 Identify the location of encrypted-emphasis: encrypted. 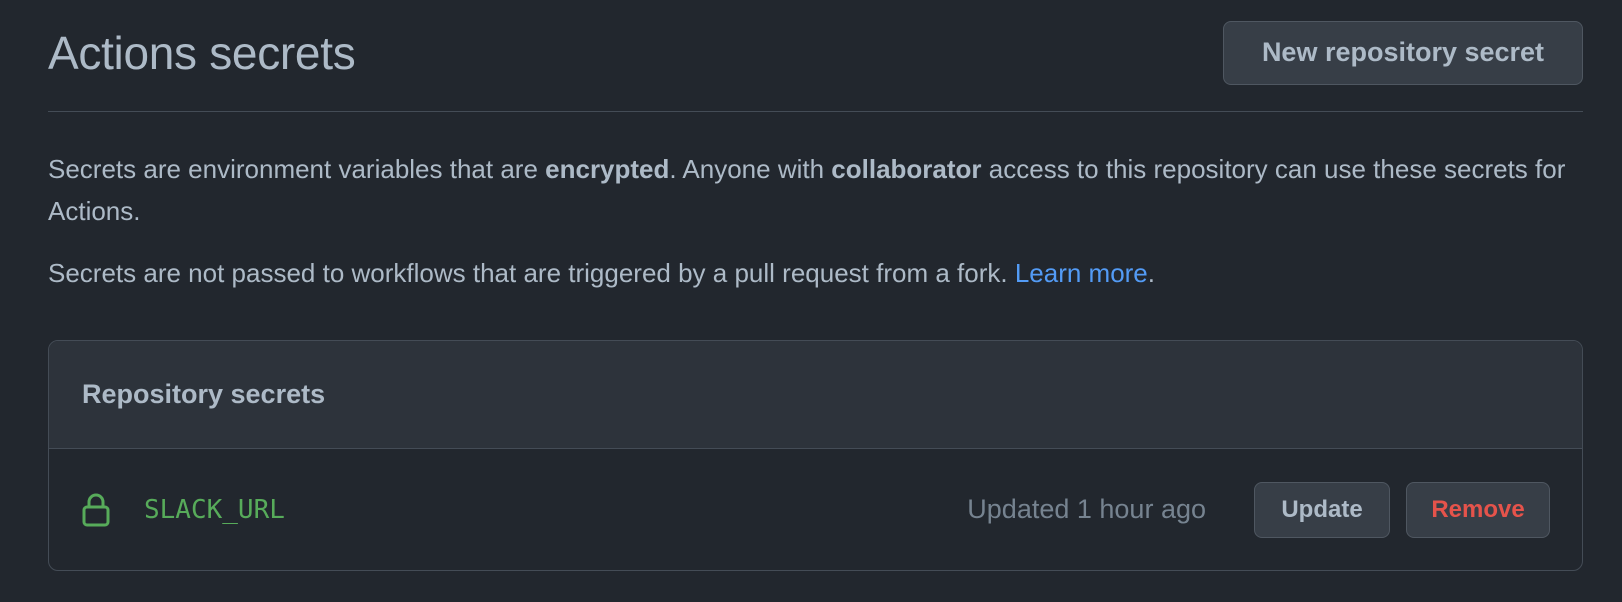
(607, 169).